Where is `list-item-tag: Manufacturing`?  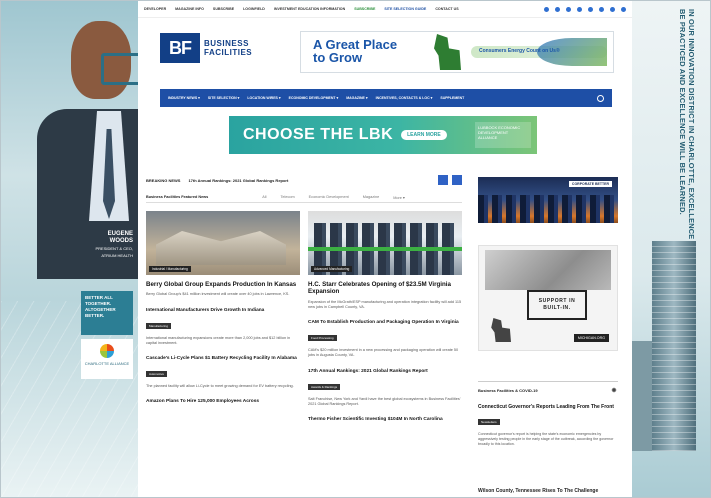
list-item-tag: Manufacturing is located at coordinates (159, 325).